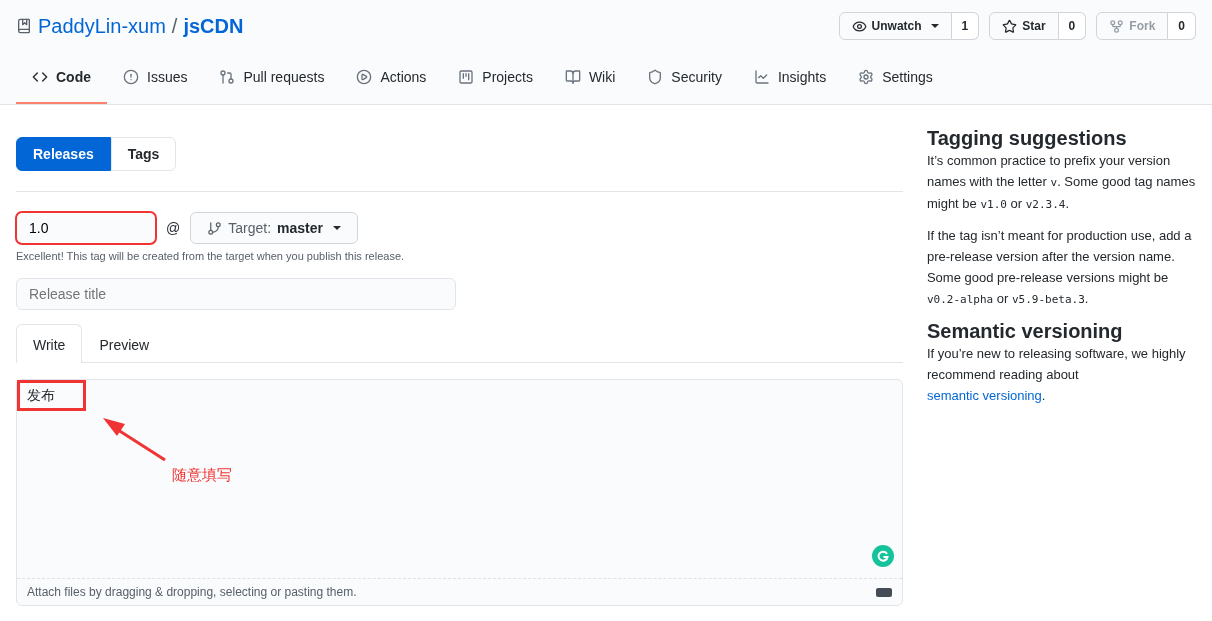 This screenshot has height=621, width=1212. I want to click on board-icon, so click(466, 77).